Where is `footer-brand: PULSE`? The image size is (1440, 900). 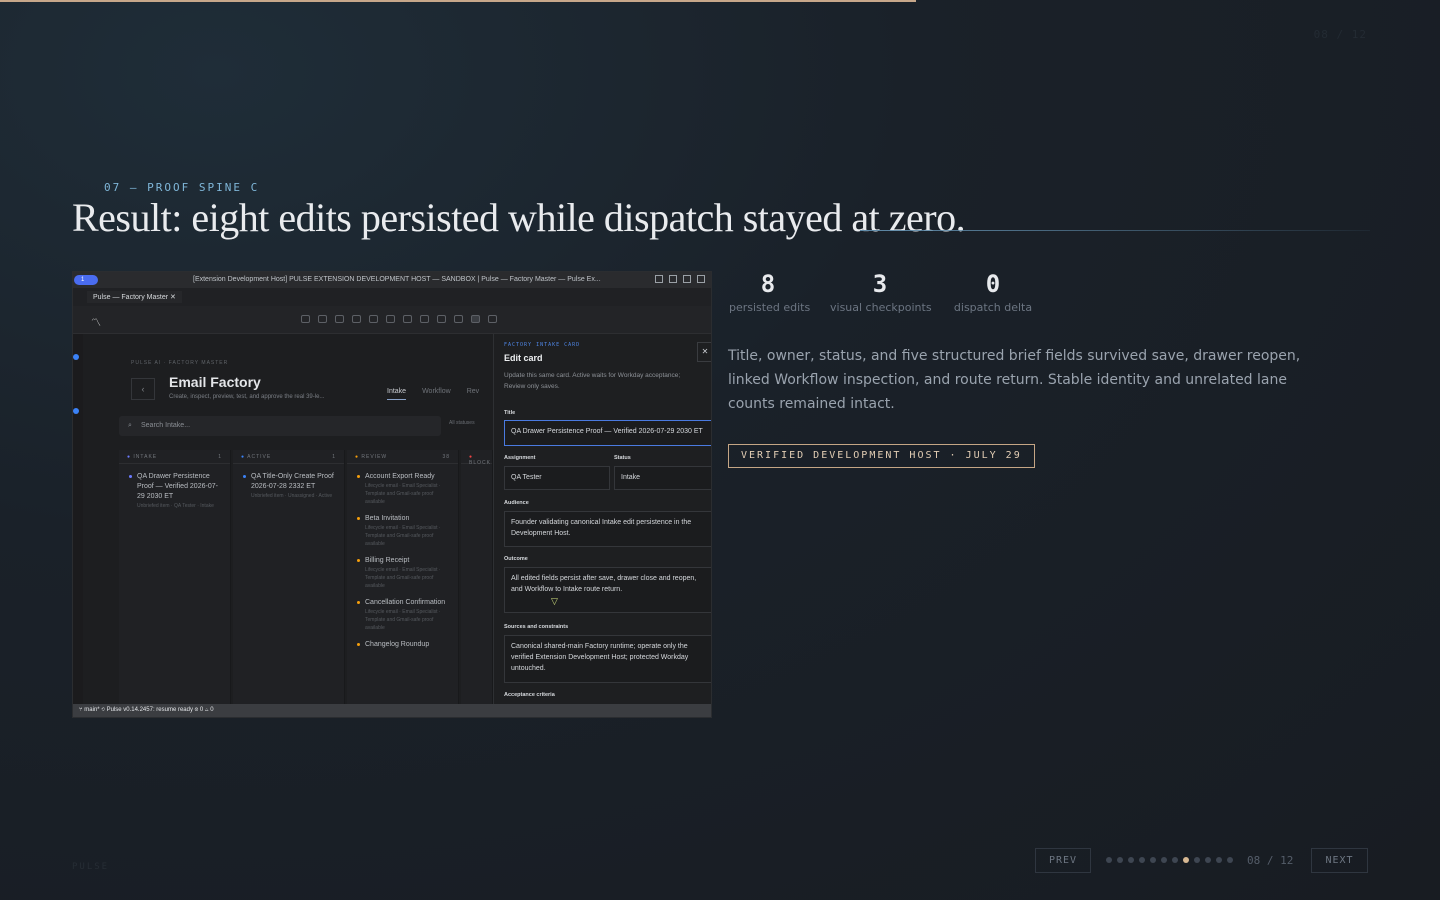
footer-brand: PULSE is located at coordinates (91, 867).